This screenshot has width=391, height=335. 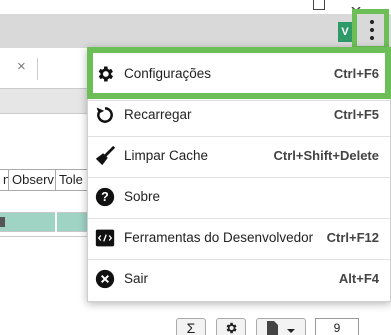 What do you see at coordinates (2, 222) in the screenshot?
I see `row-indicator` at bounding box center [2, 222].